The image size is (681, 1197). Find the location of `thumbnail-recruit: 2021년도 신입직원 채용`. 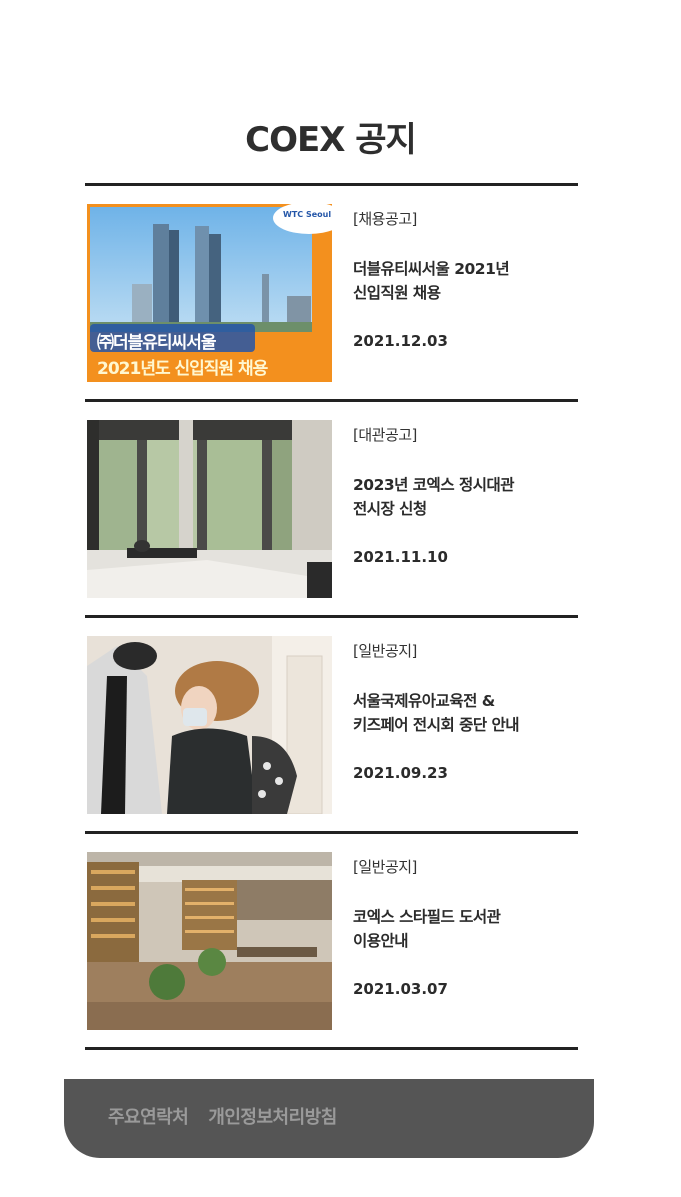

thumbnail-recruit: 2021년도 신입직원 채용 is located at coordinates (182, 369).